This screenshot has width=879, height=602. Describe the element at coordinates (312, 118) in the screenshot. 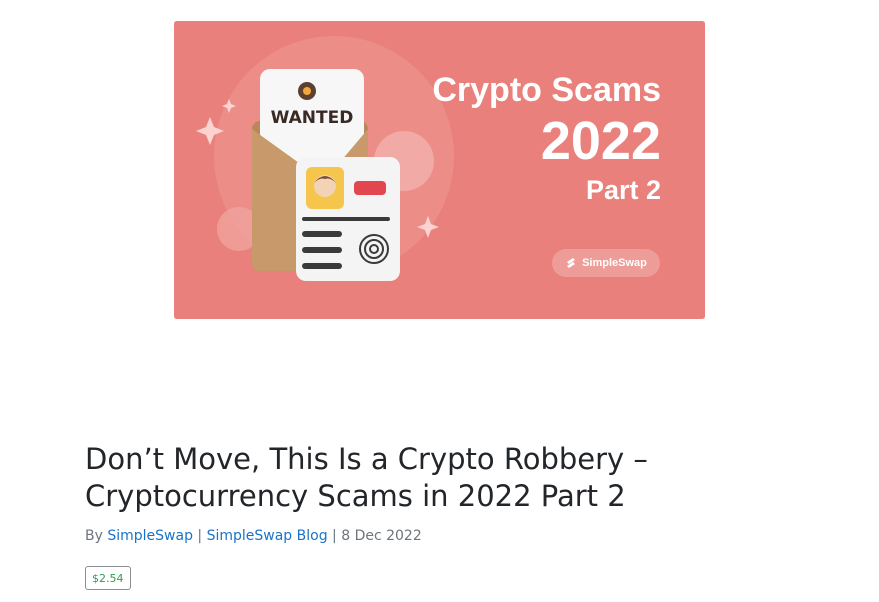

I see `svg-text: WANTED` at that location.